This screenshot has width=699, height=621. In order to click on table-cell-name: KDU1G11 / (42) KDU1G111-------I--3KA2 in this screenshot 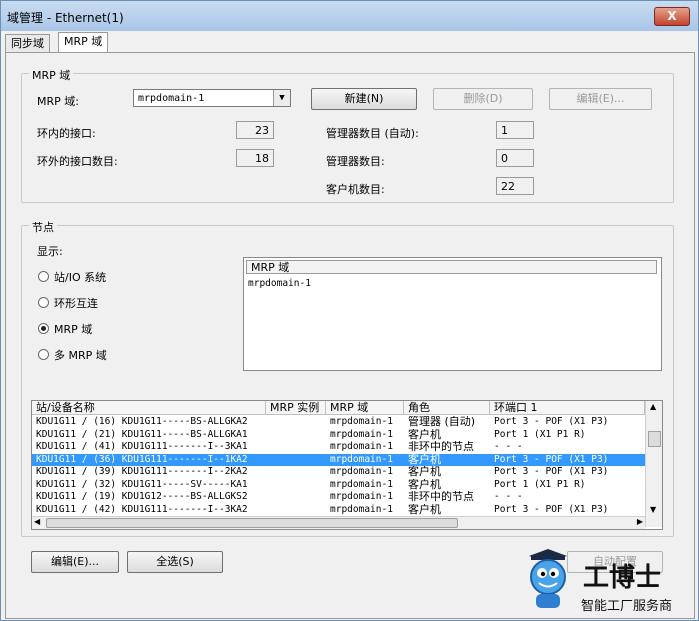, I will do `click(142, 509)`.